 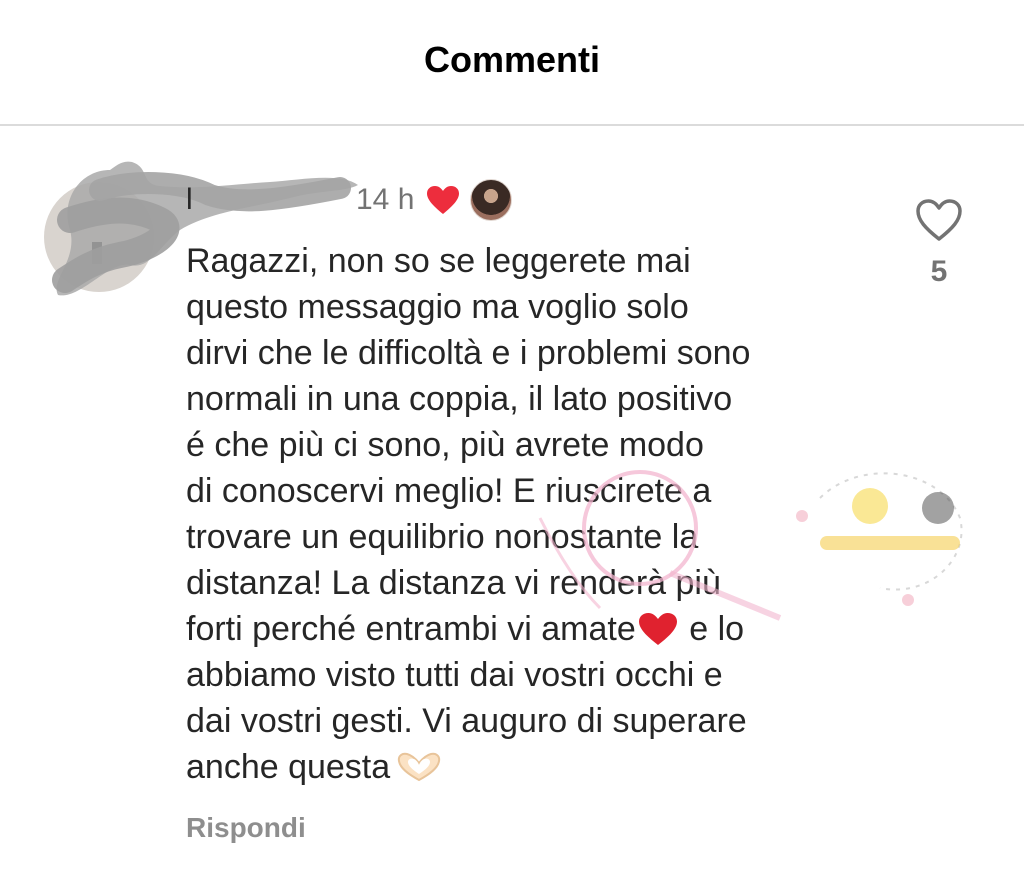 I want to click on comment-meta: l 14 h, so click(x=349, y=200).